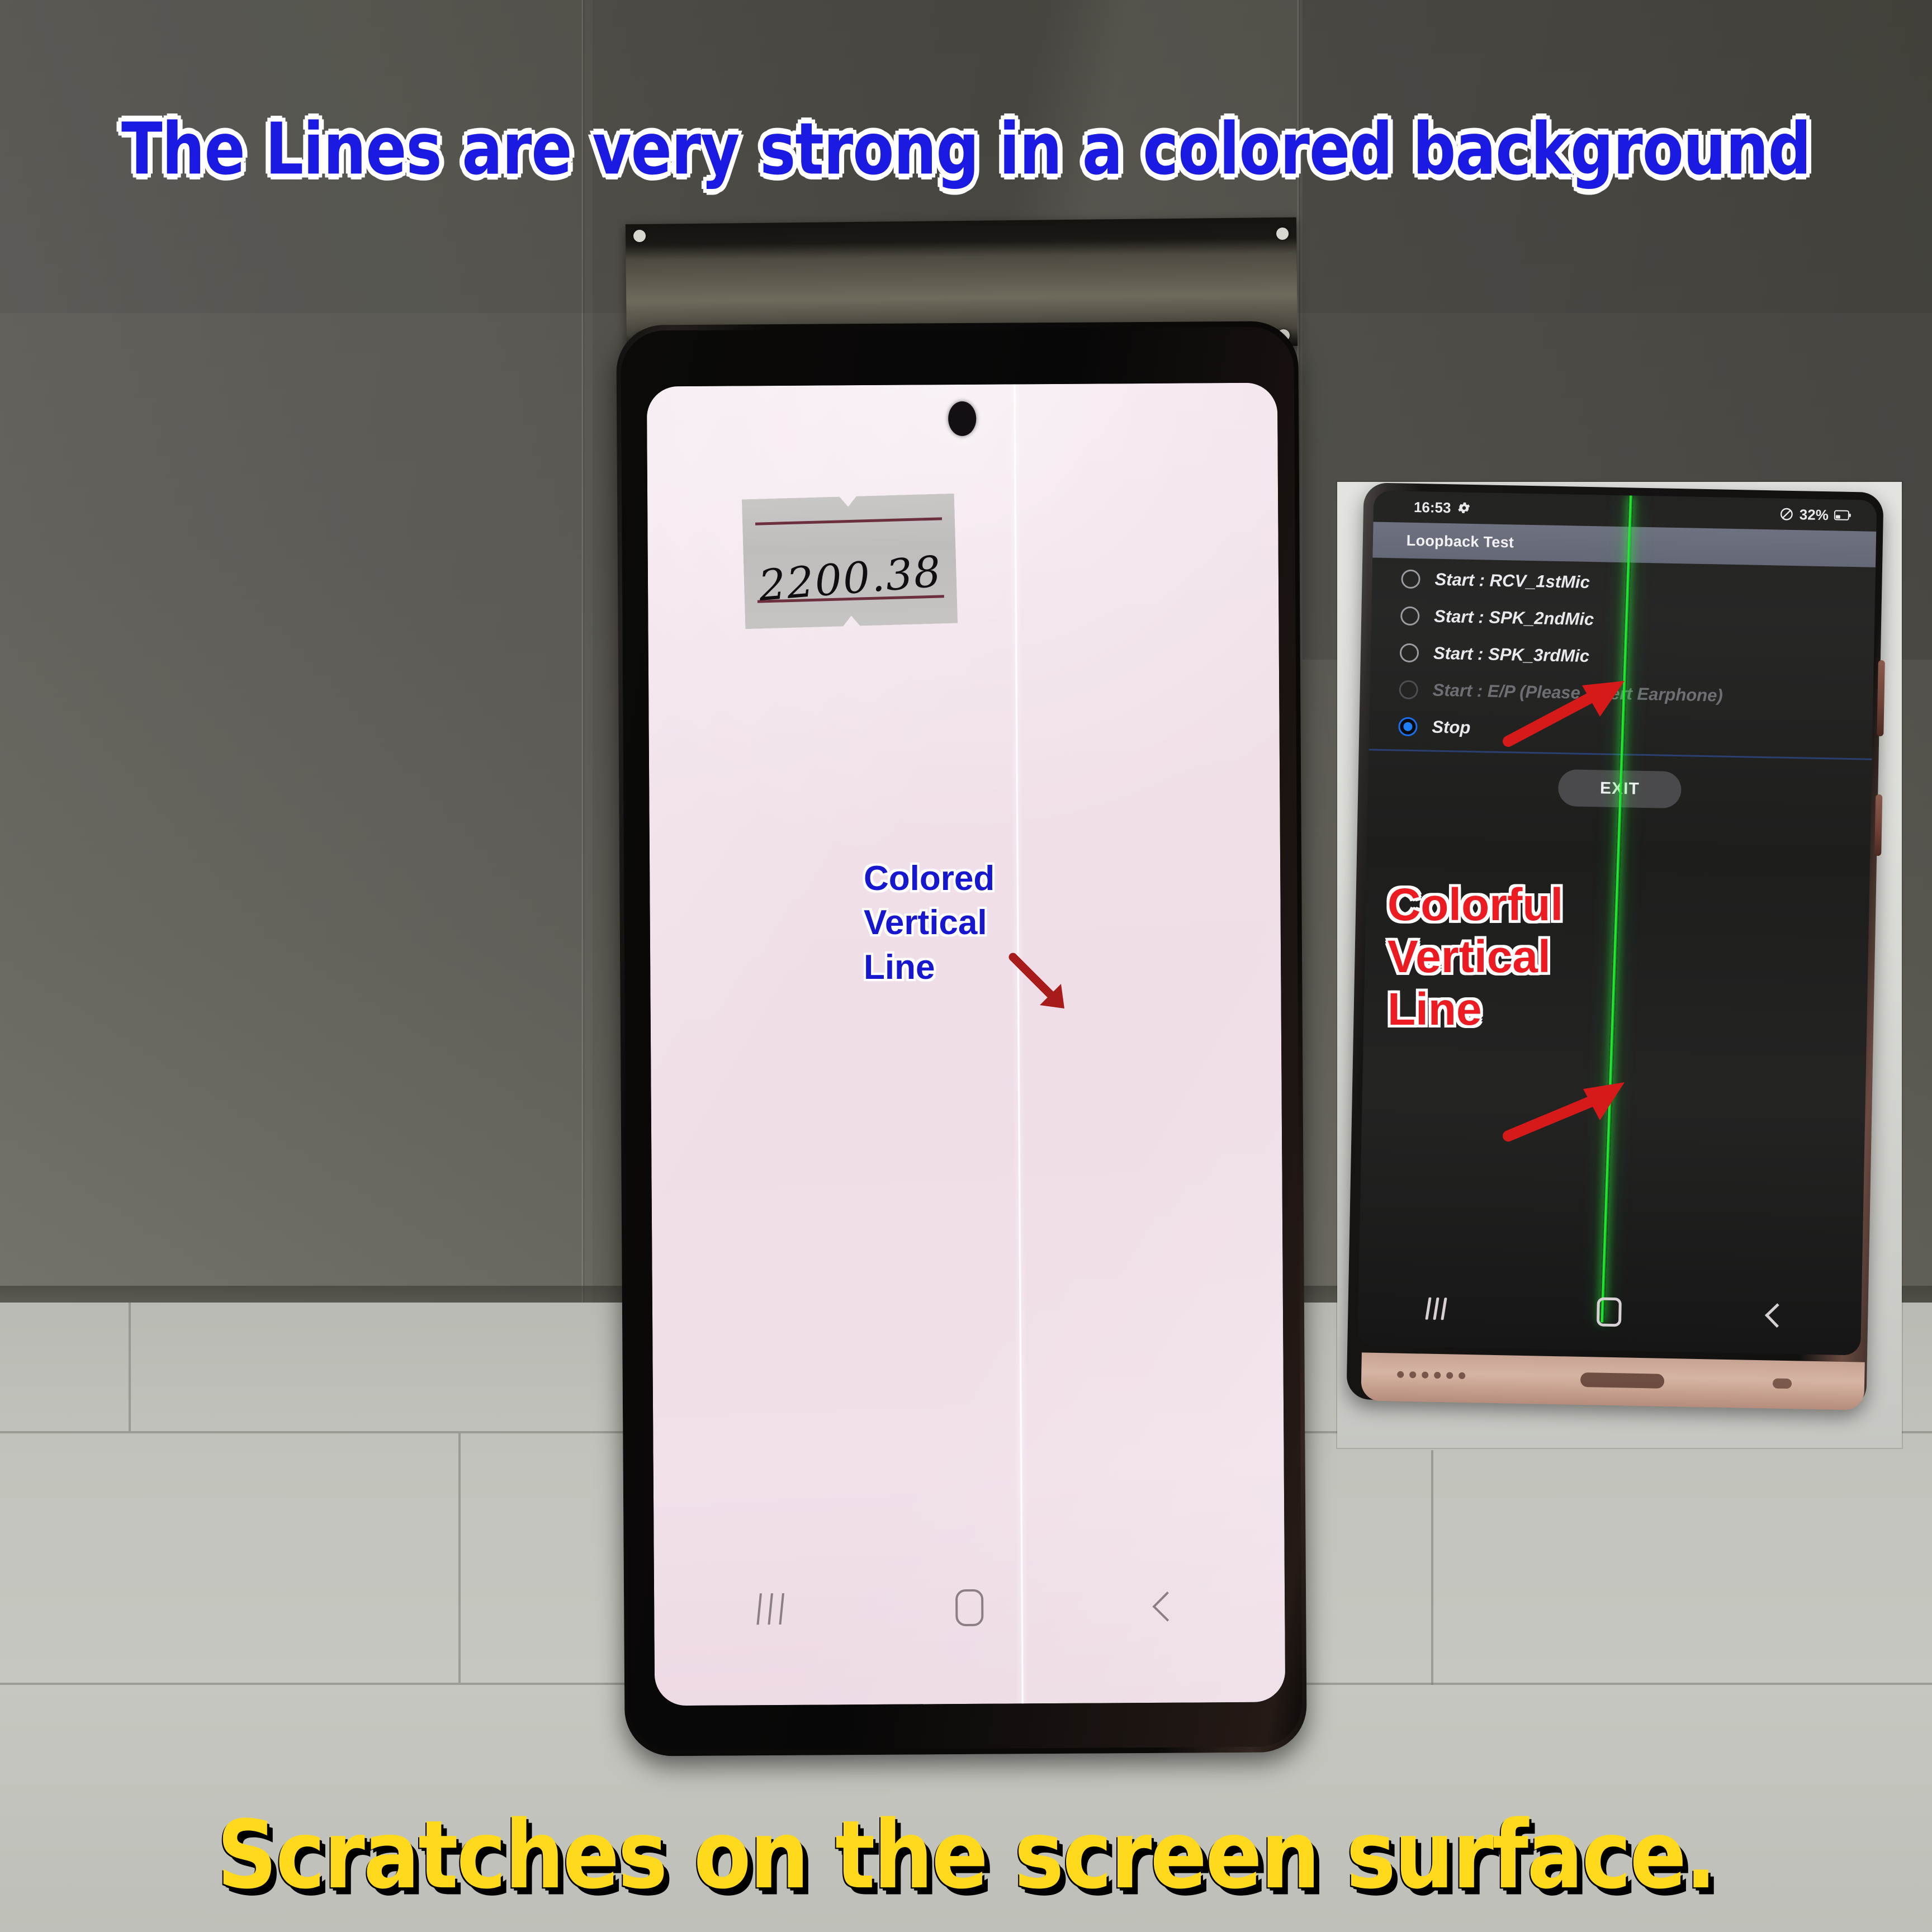  Describe the element at coordinates (1431, 1375) in the screenshot. I see `speaker-grille` at that location.